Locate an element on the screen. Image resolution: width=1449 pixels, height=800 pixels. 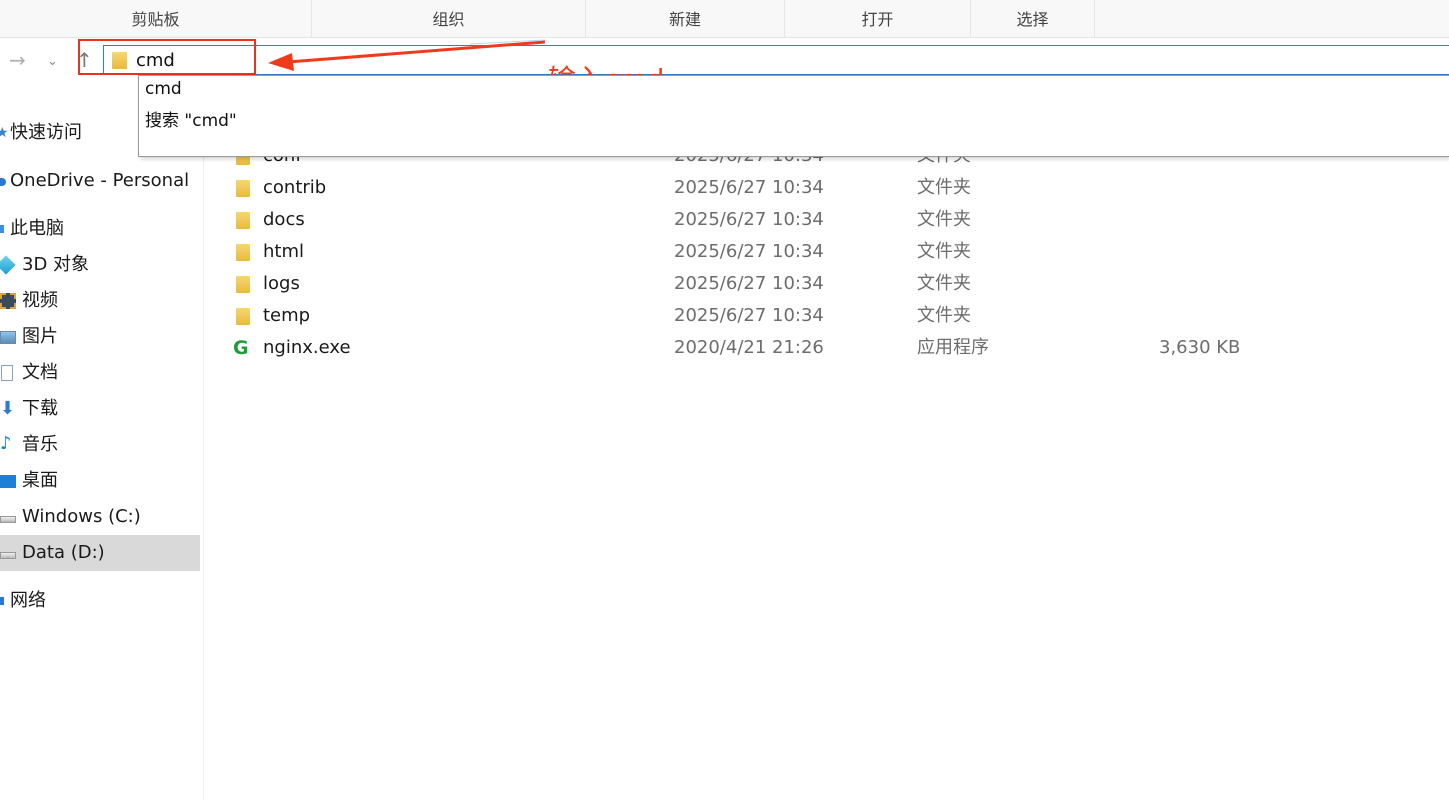
desktop-icon is located at coordinates (8, 481).